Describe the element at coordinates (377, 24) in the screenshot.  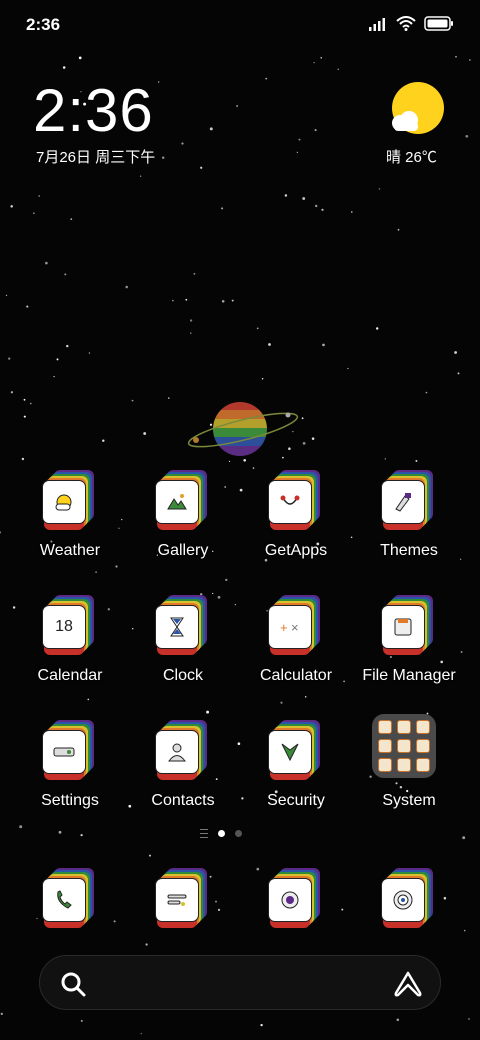
I see `signal-icon` at that location.